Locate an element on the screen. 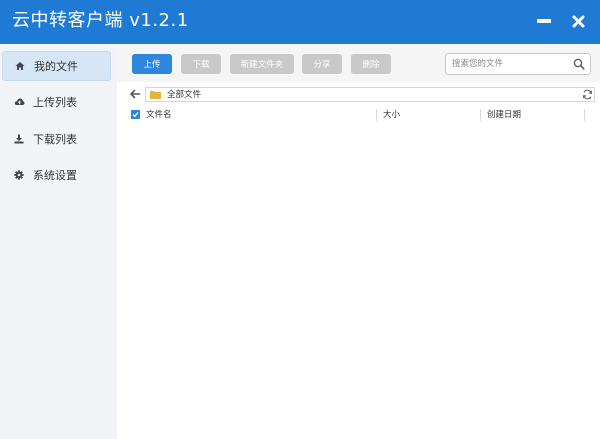 This screenshot has width=600, height=439. sidebar-item-settings: 系统设置 is located at coordinates (56, 175).